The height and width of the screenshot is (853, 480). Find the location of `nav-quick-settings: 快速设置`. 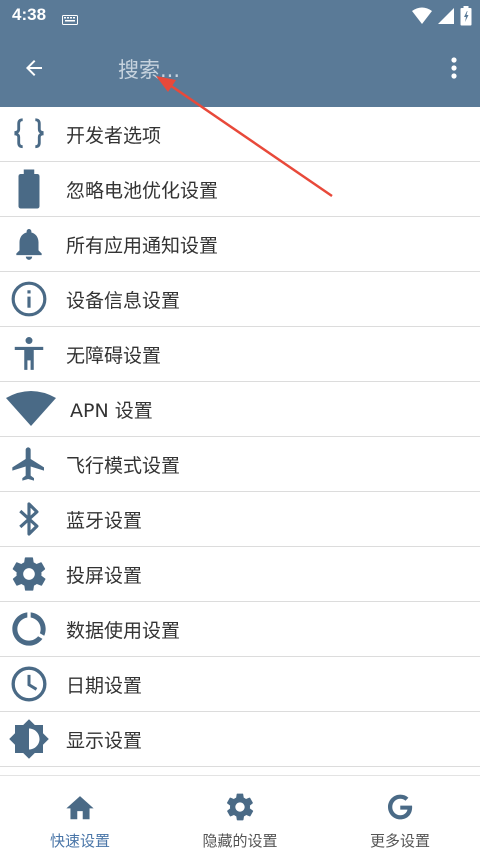

nav-quick-settings: 快速设置 is located at coordinates (80, 814).